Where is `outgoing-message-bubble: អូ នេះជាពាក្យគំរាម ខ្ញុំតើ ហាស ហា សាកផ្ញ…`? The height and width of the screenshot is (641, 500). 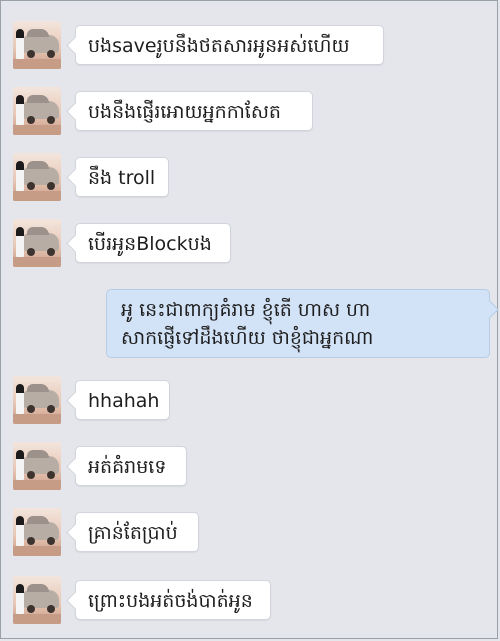
outgoing-message-bubble: អូ នេះជាពាក្យគំរាម ខ្ញុំតើ ហាស ហា សាកផ្ញ… is located at coordinates (298, 323).